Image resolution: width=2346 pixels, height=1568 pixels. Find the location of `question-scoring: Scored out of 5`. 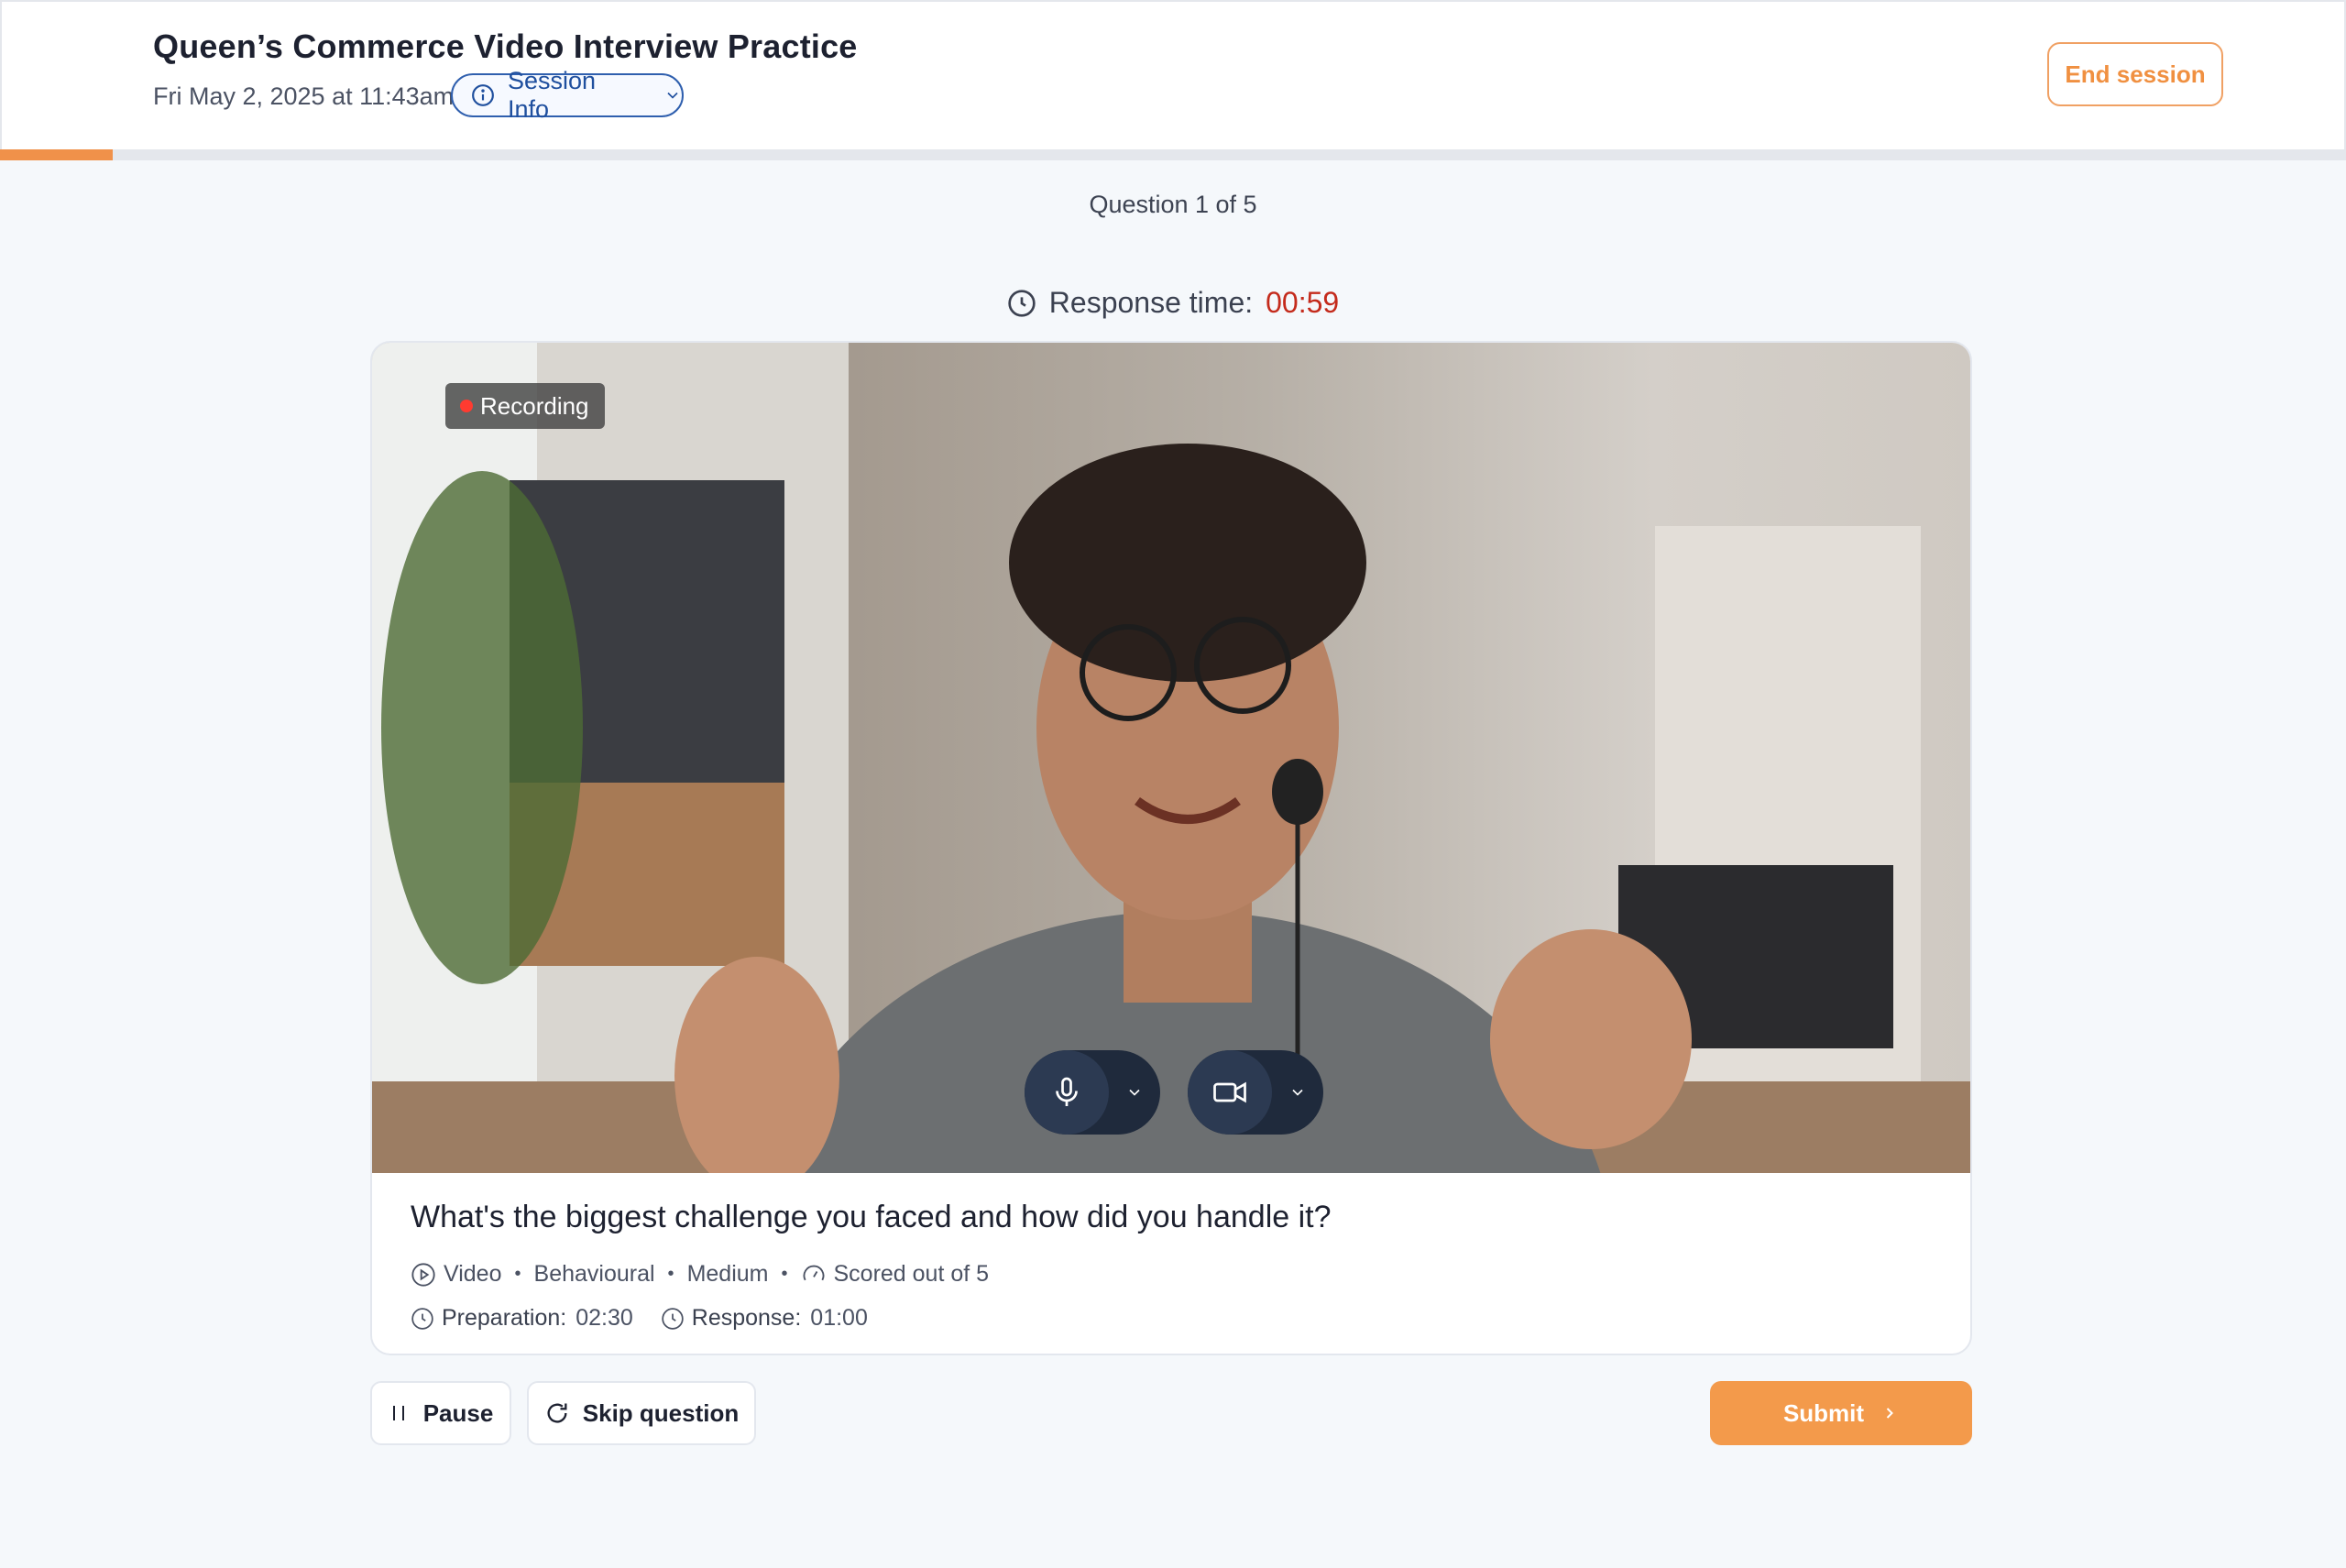

question-scoring: Scored out of 5 is located at coordinates (911, 1274).